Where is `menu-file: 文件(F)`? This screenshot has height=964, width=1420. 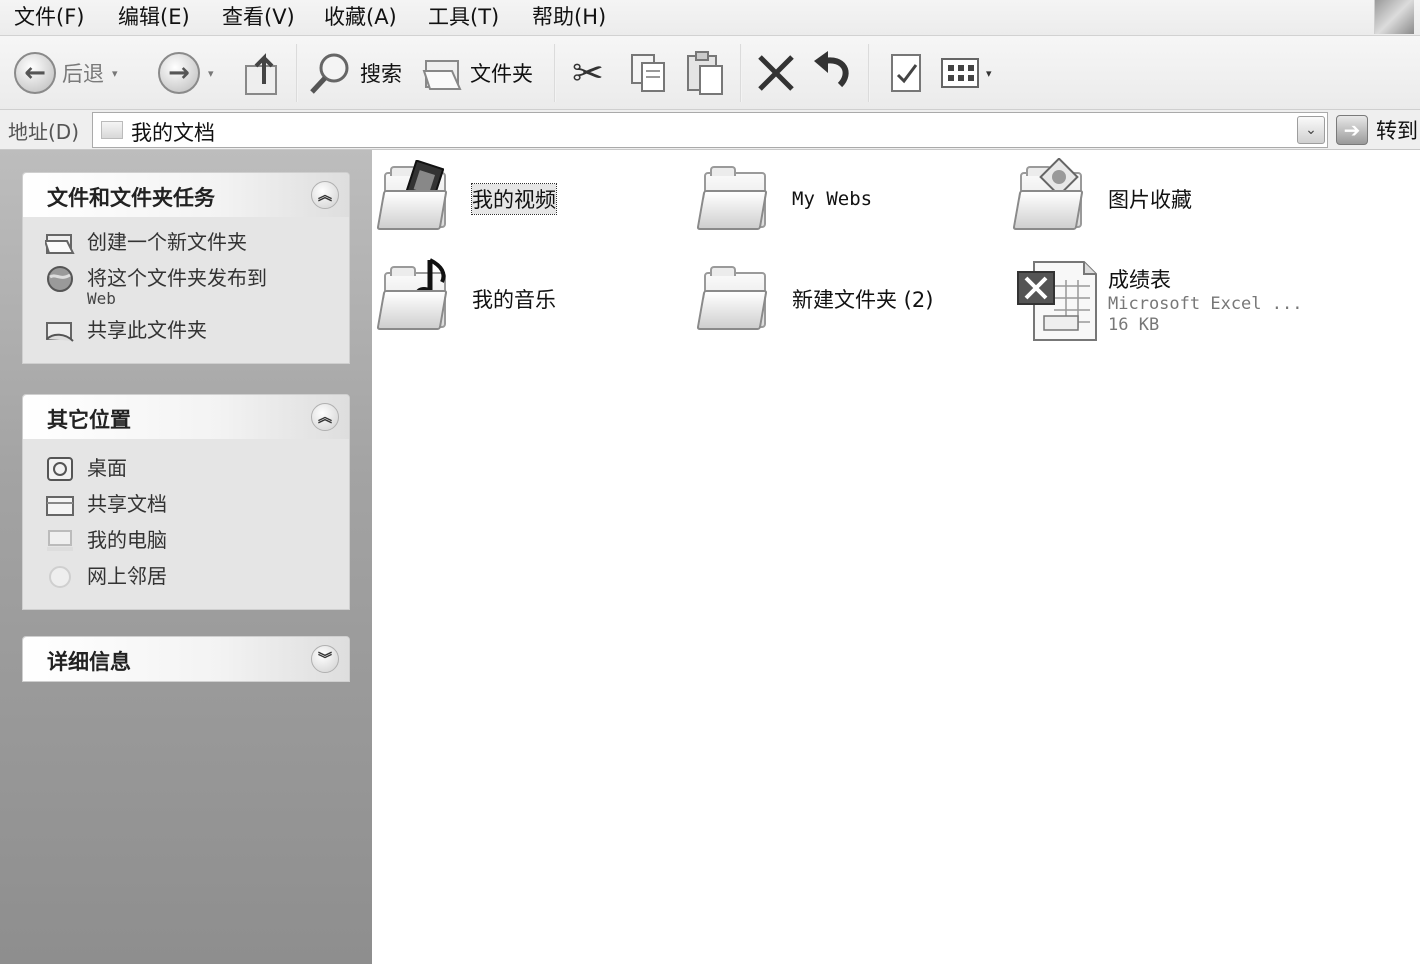
menu-file: 文件(F) is located at coordinates (49, 17).